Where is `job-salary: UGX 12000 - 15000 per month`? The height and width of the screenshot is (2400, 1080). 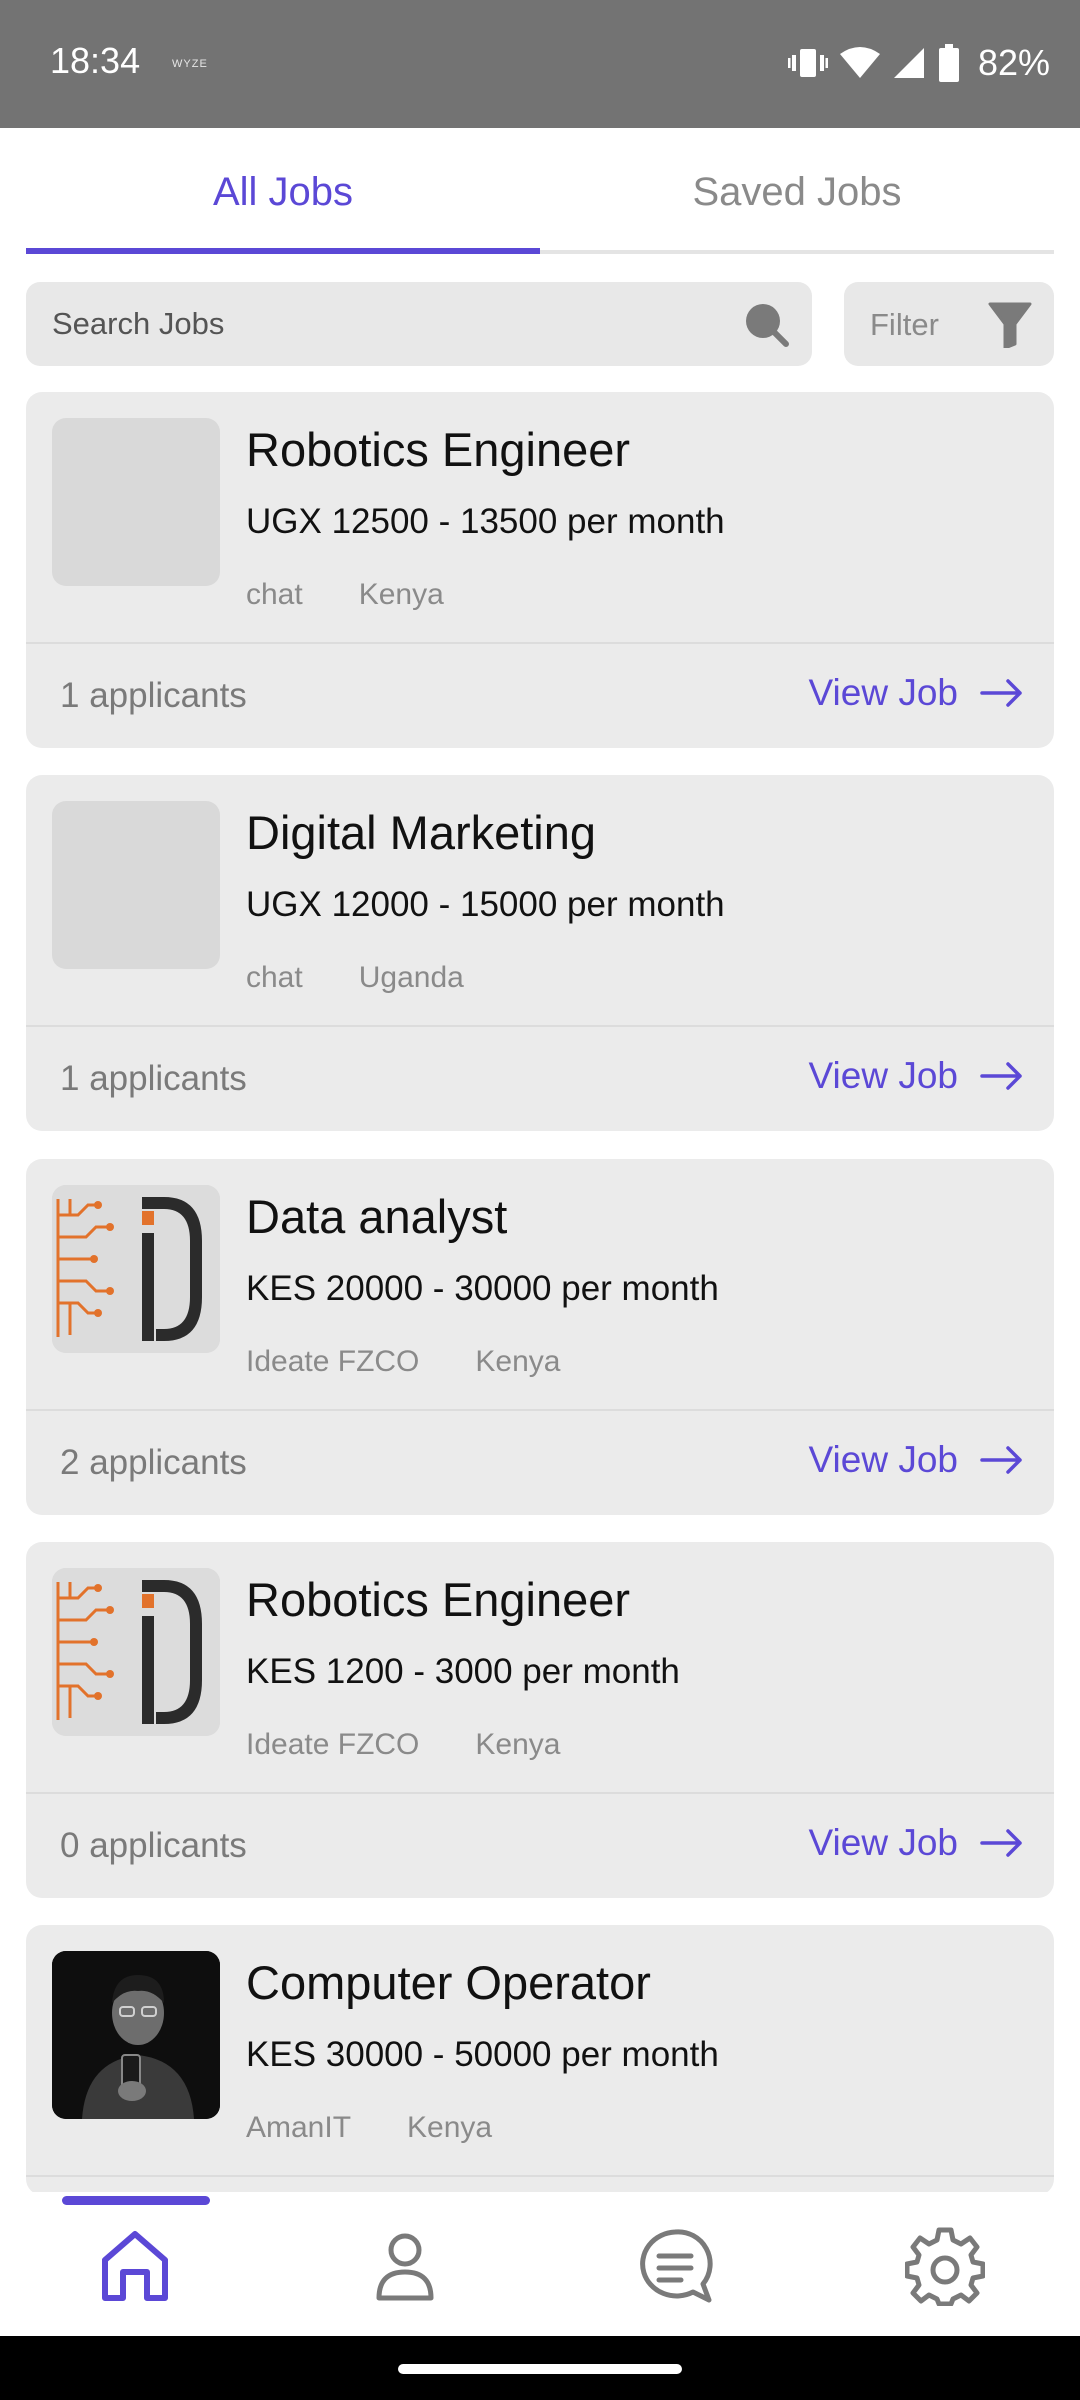 job-salary: UGX 12000 - 15000 per month is located at coordinates (485, 904).